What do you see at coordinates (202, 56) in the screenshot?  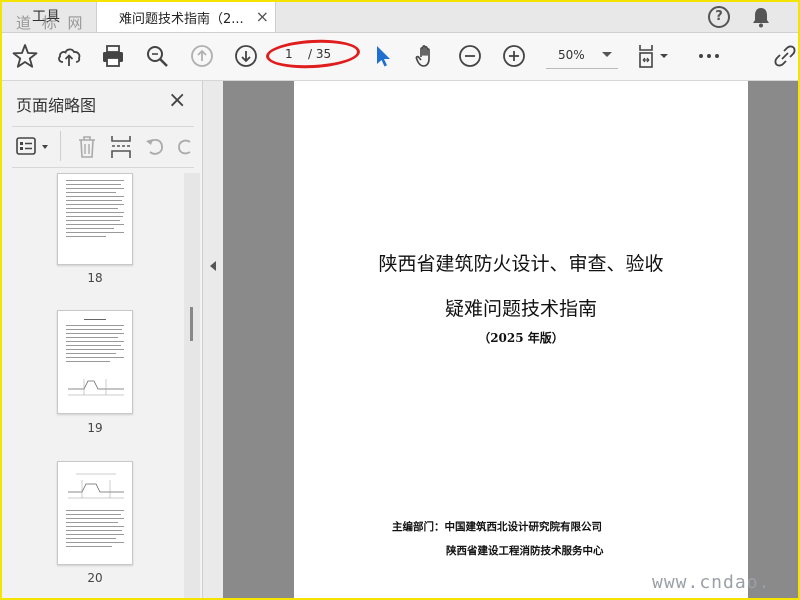 I see `page-up-icon` at bounding box center [202, 56].